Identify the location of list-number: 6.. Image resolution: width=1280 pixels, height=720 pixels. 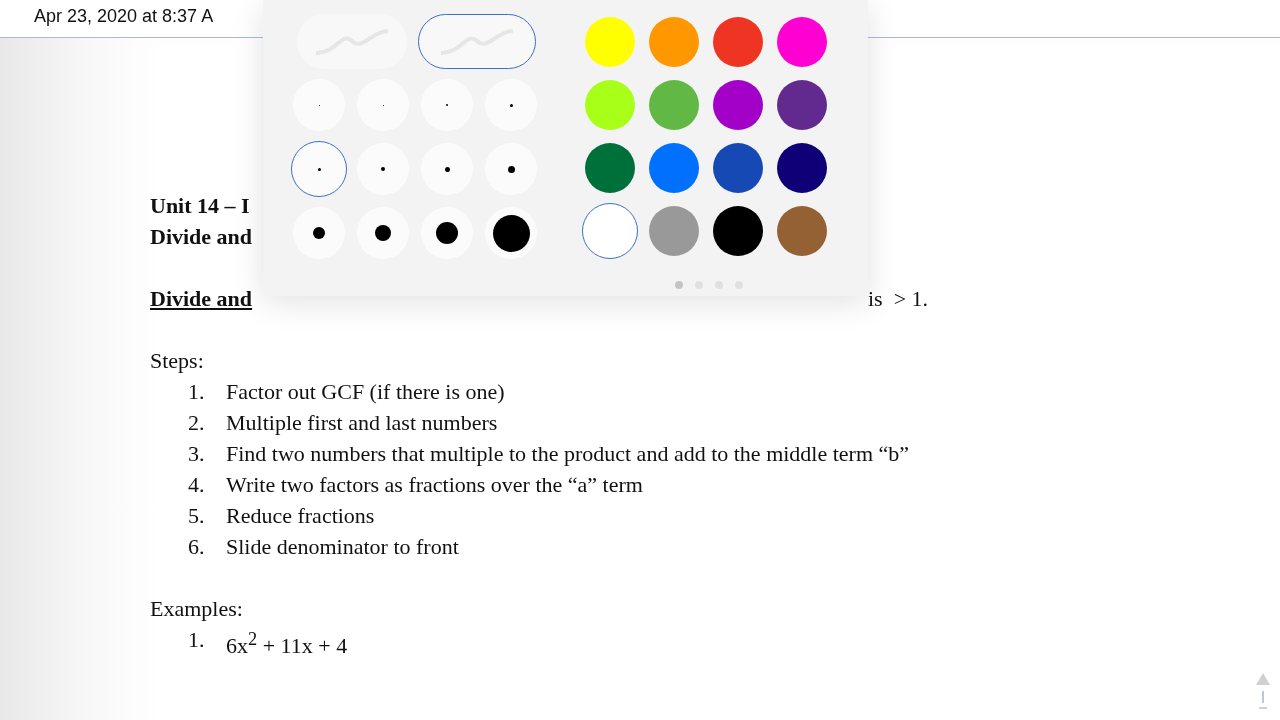
(197, 547).